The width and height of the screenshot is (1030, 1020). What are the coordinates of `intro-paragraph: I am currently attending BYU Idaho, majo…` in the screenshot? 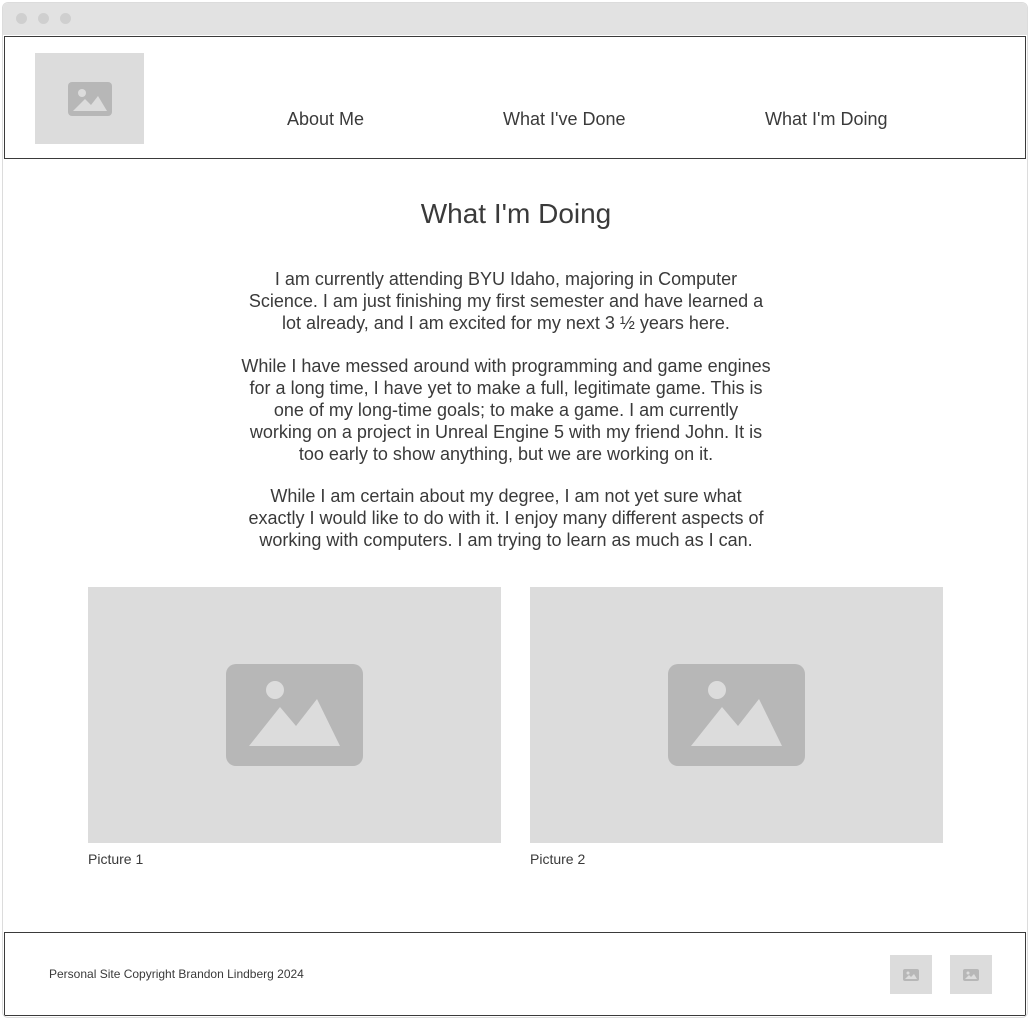 It's located at (506, 301).